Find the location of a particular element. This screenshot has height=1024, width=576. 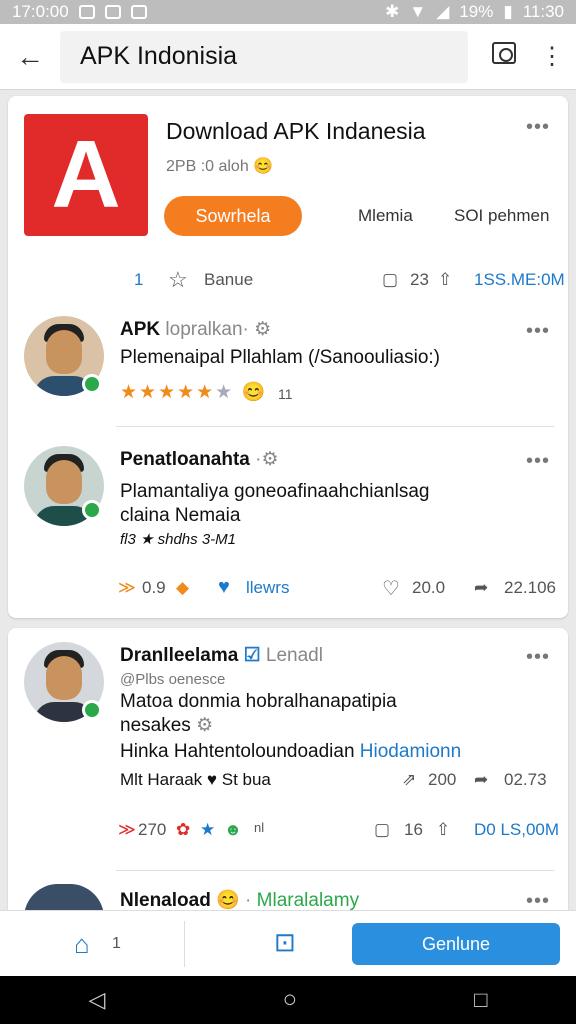

post-text-line3: Hinka Hahtentoloundoadian Hiodamionn is located at coordinates (290, 752).